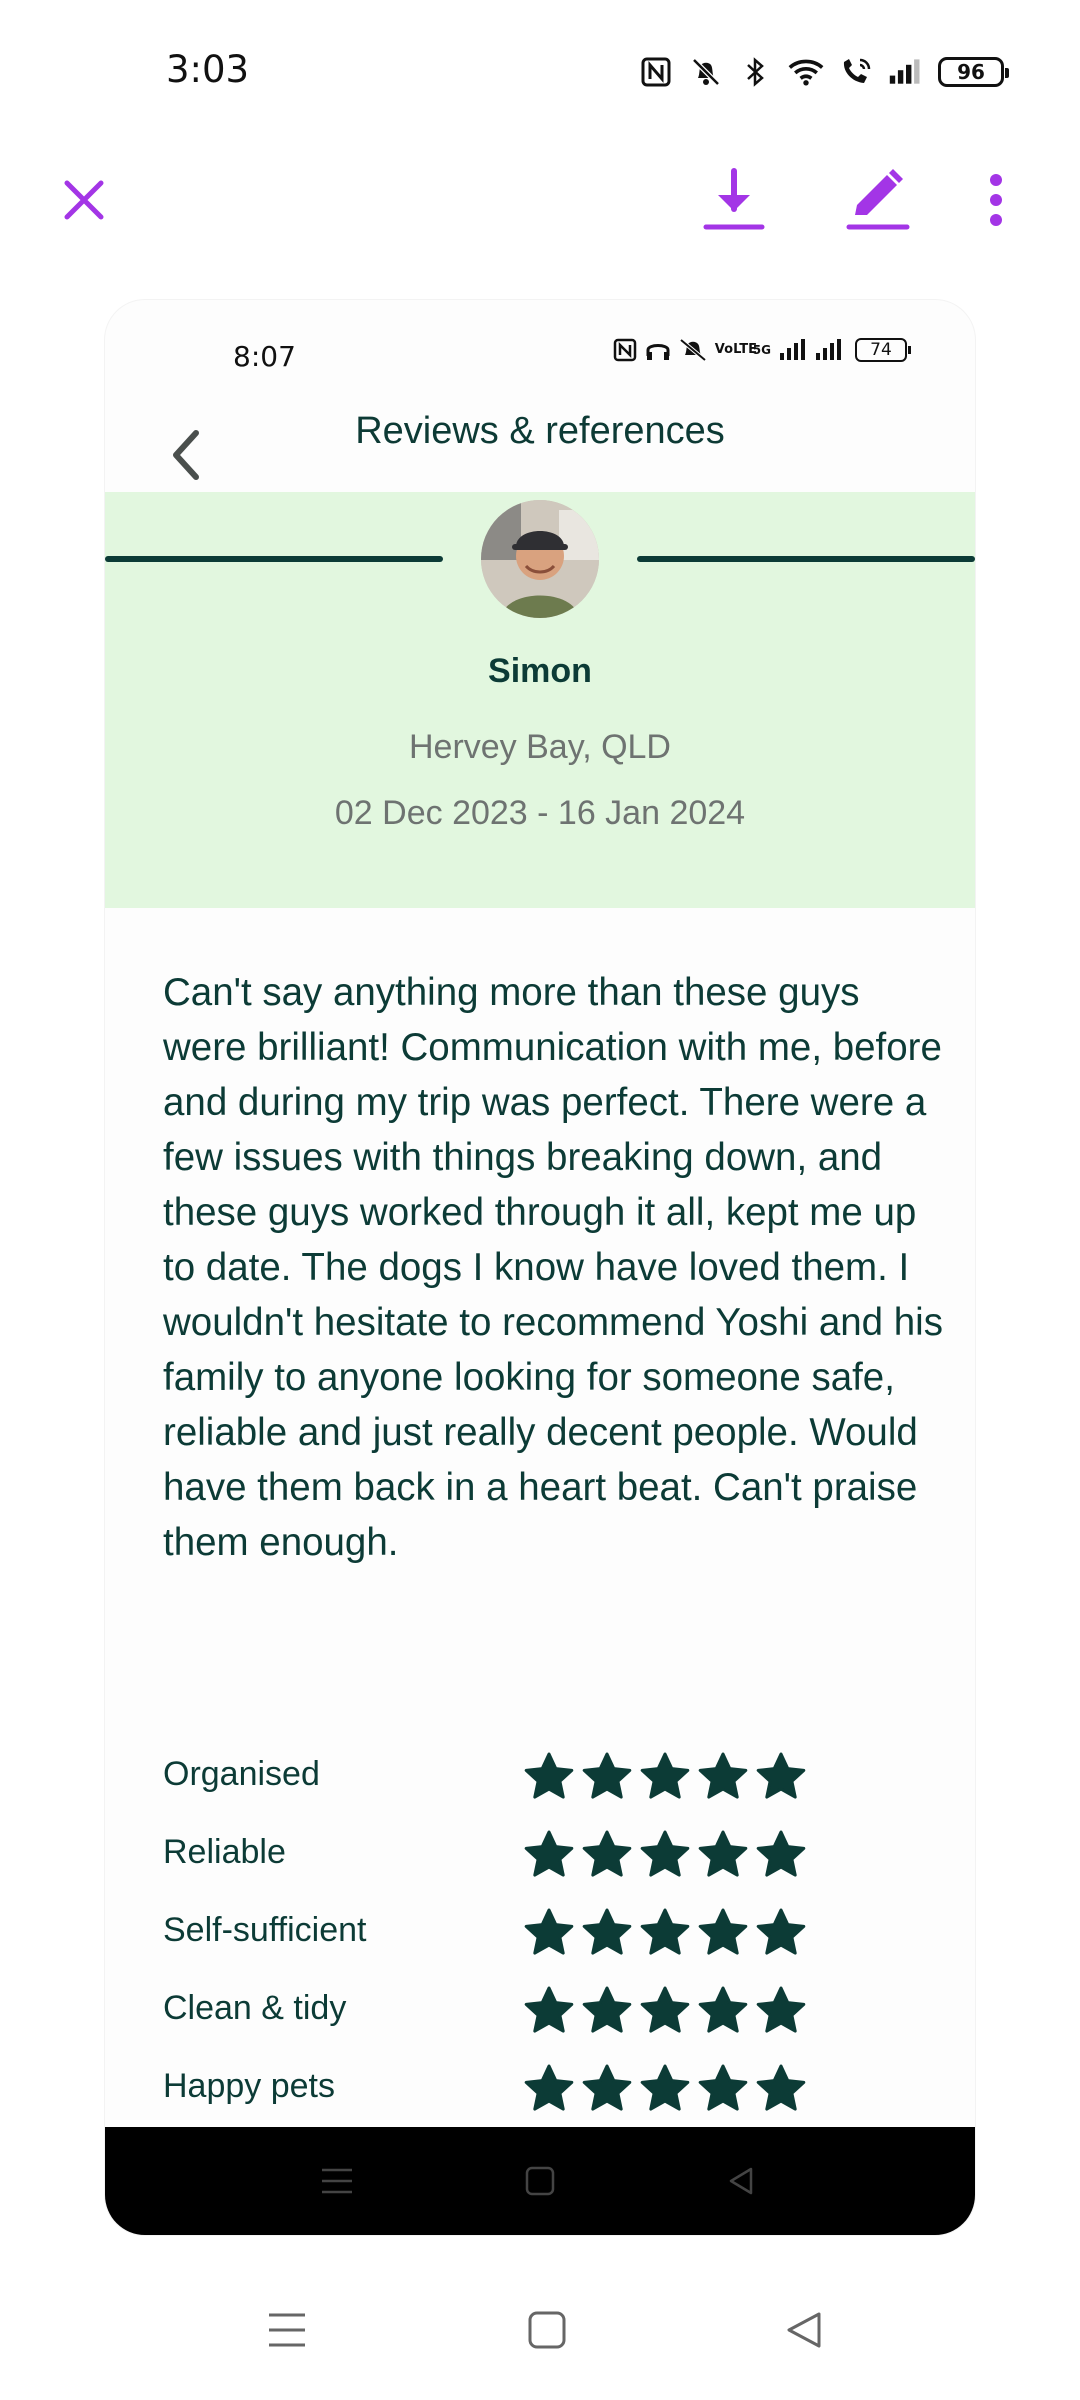  Describe the element at coordinates (264, 356) in the screenshot. I see `inner-status-time: 8:07` at that location.